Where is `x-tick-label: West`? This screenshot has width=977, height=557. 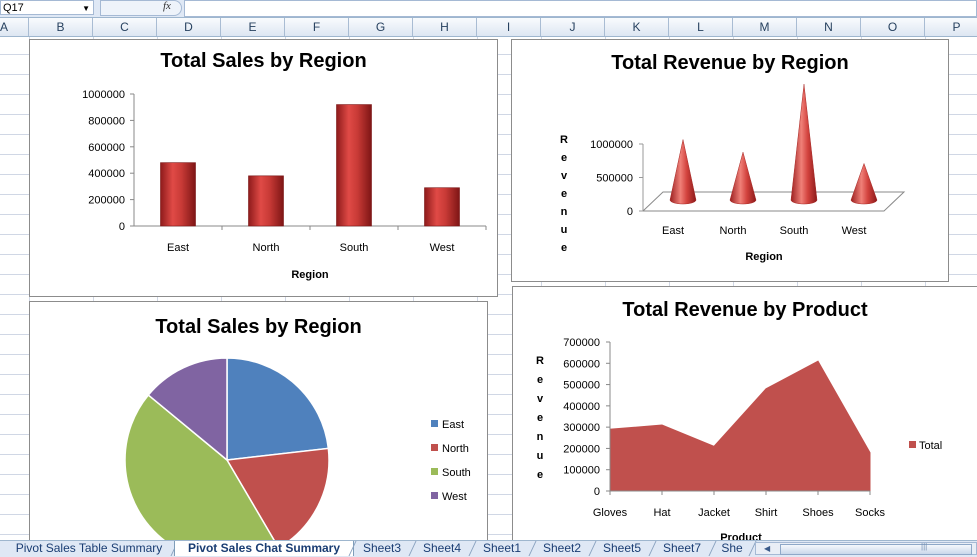
x-tick-label: West is located at coordinates (854, 231).